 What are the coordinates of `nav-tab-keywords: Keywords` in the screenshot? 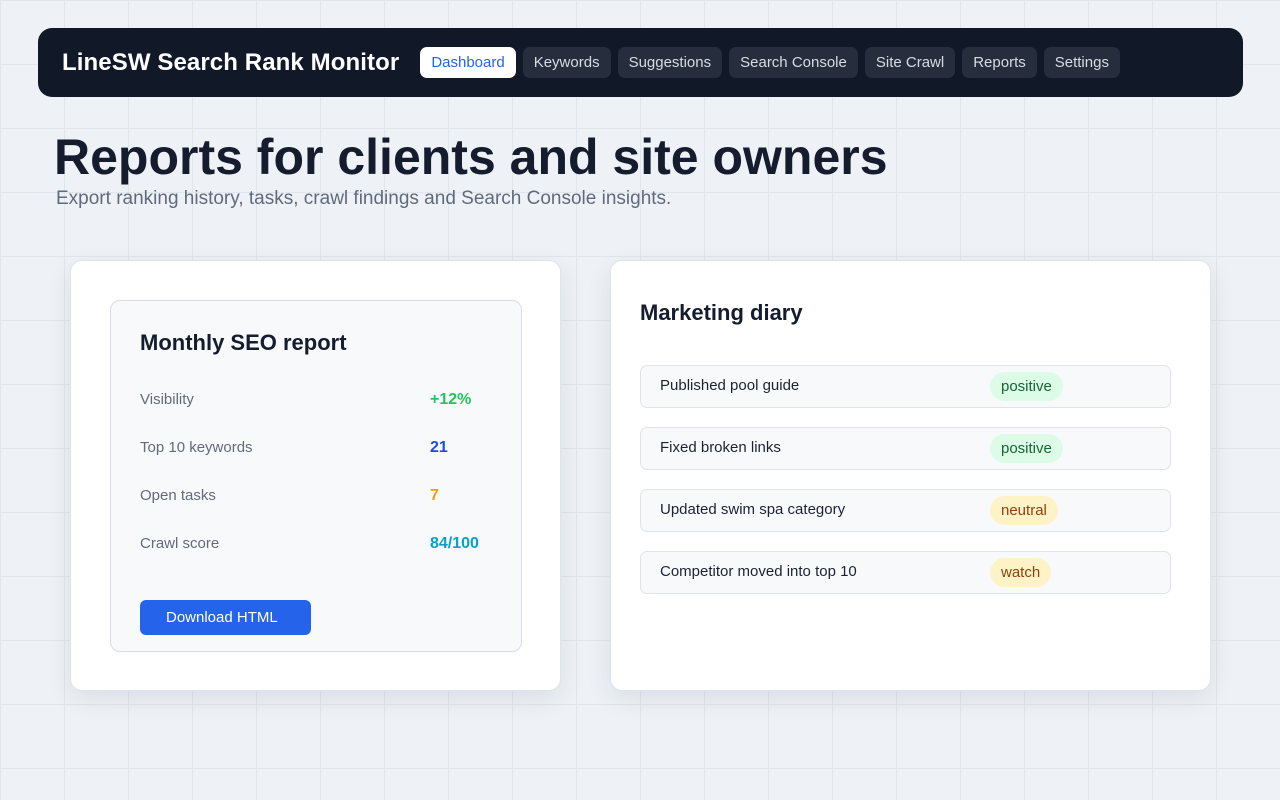 It's located at (566, 62).